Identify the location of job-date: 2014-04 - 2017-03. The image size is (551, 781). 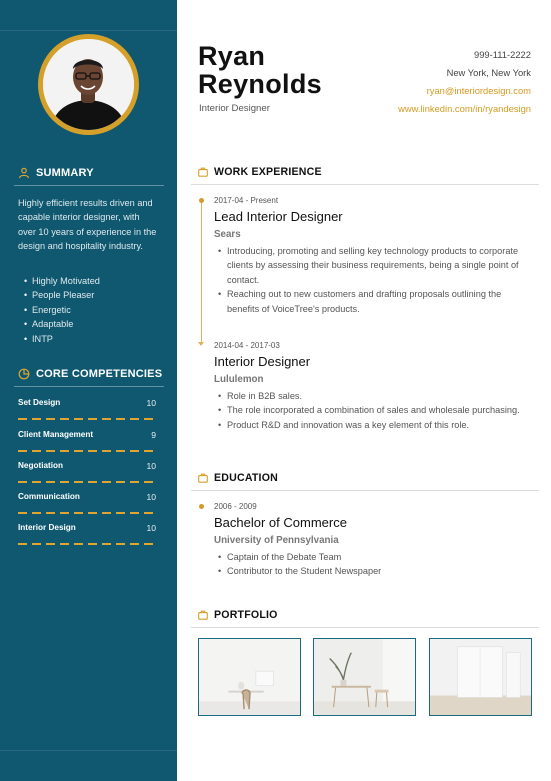
(247, 345).